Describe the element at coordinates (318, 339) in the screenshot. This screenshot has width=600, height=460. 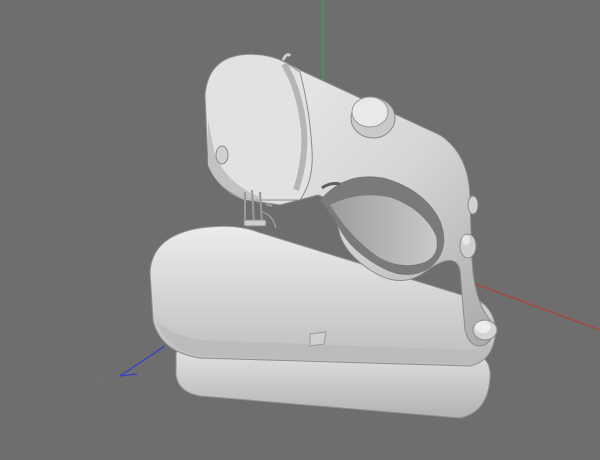
I see `accessory-slot` at that location.